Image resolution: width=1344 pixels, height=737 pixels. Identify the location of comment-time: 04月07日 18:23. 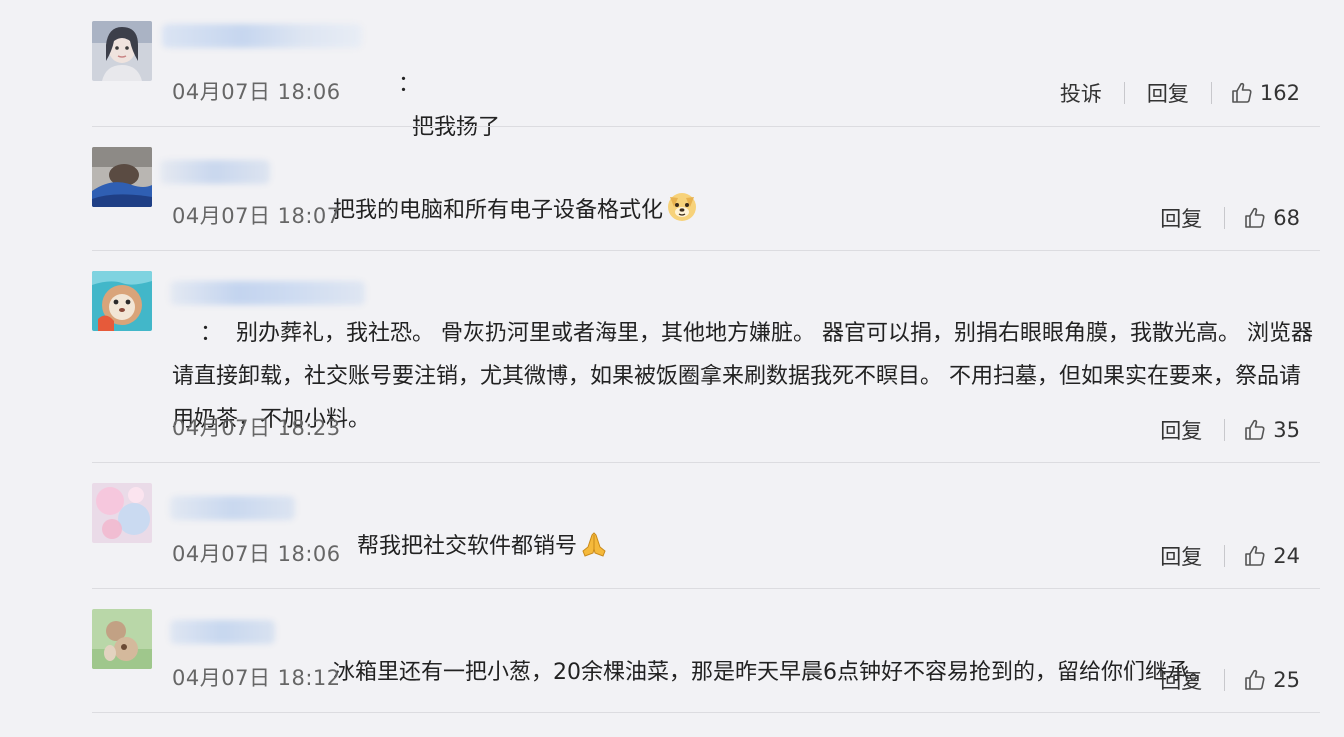
(256, 428).